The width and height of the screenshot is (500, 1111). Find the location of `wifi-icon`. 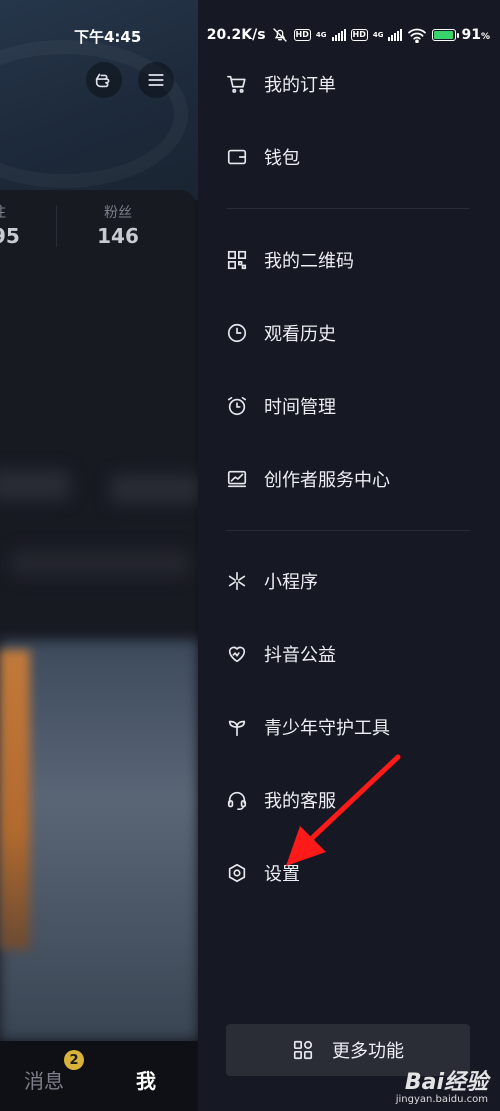

wifi-icon is located at coordinates (417, 35).